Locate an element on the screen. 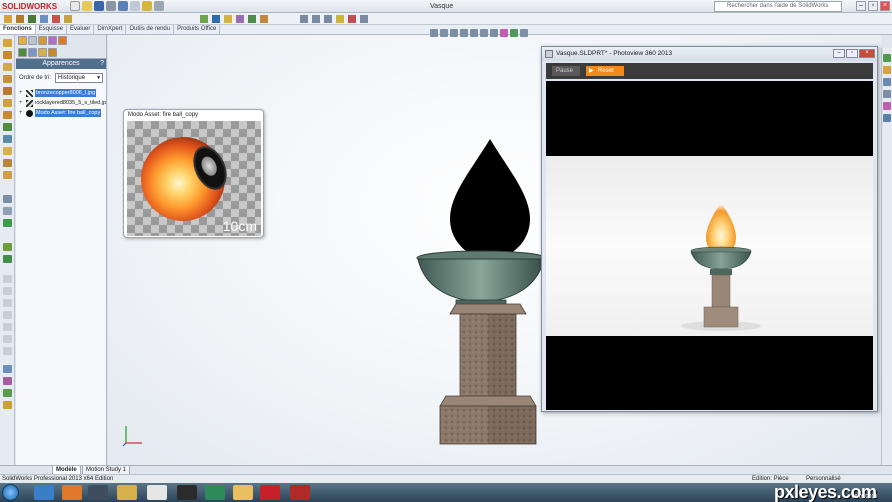  view-settings-icon is located at coordinates (524, 33).